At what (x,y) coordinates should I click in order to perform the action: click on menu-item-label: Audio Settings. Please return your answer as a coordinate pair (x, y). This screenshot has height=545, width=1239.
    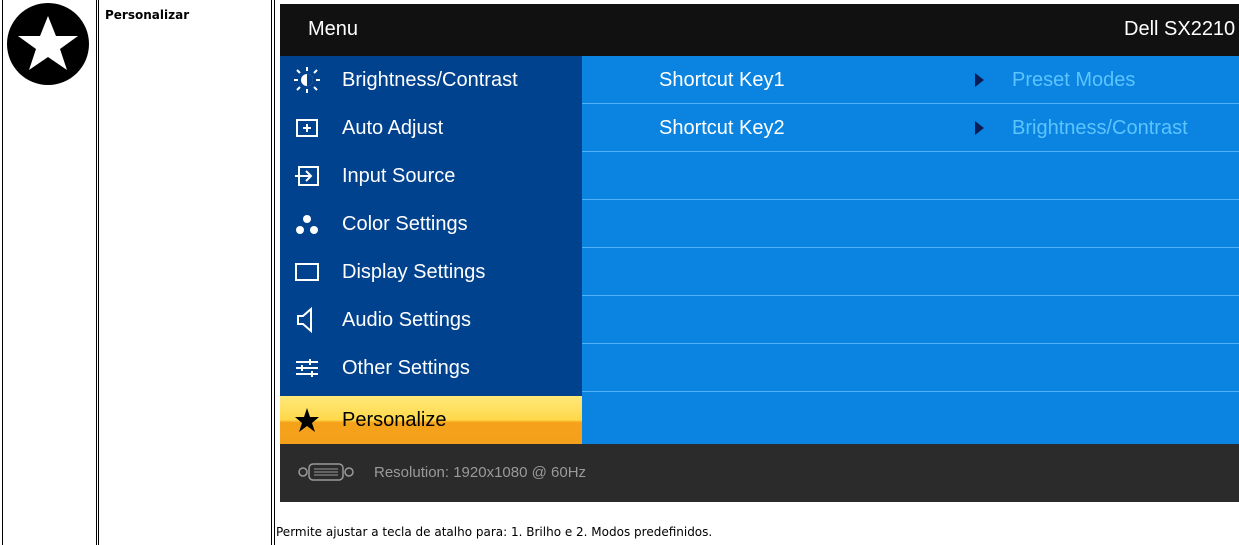
    Looking at the image, I should click on (406, 320).